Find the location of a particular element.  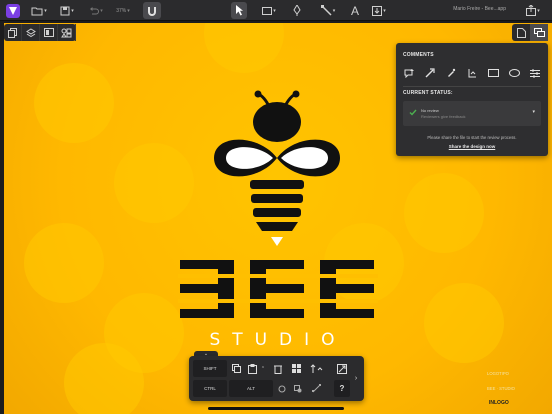

arrange-icon is located at coordinates (296, 368).